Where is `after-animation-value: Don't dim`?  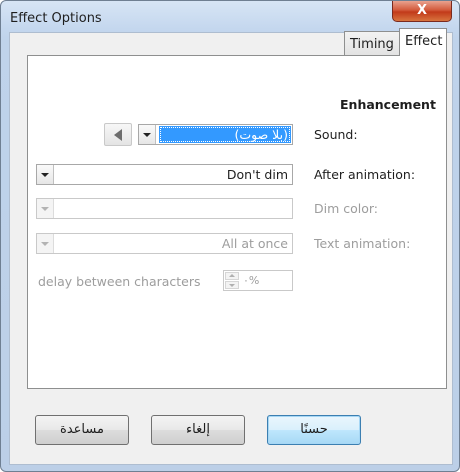
after-animation-value: Don't dim is located at coordinates (257, 174).